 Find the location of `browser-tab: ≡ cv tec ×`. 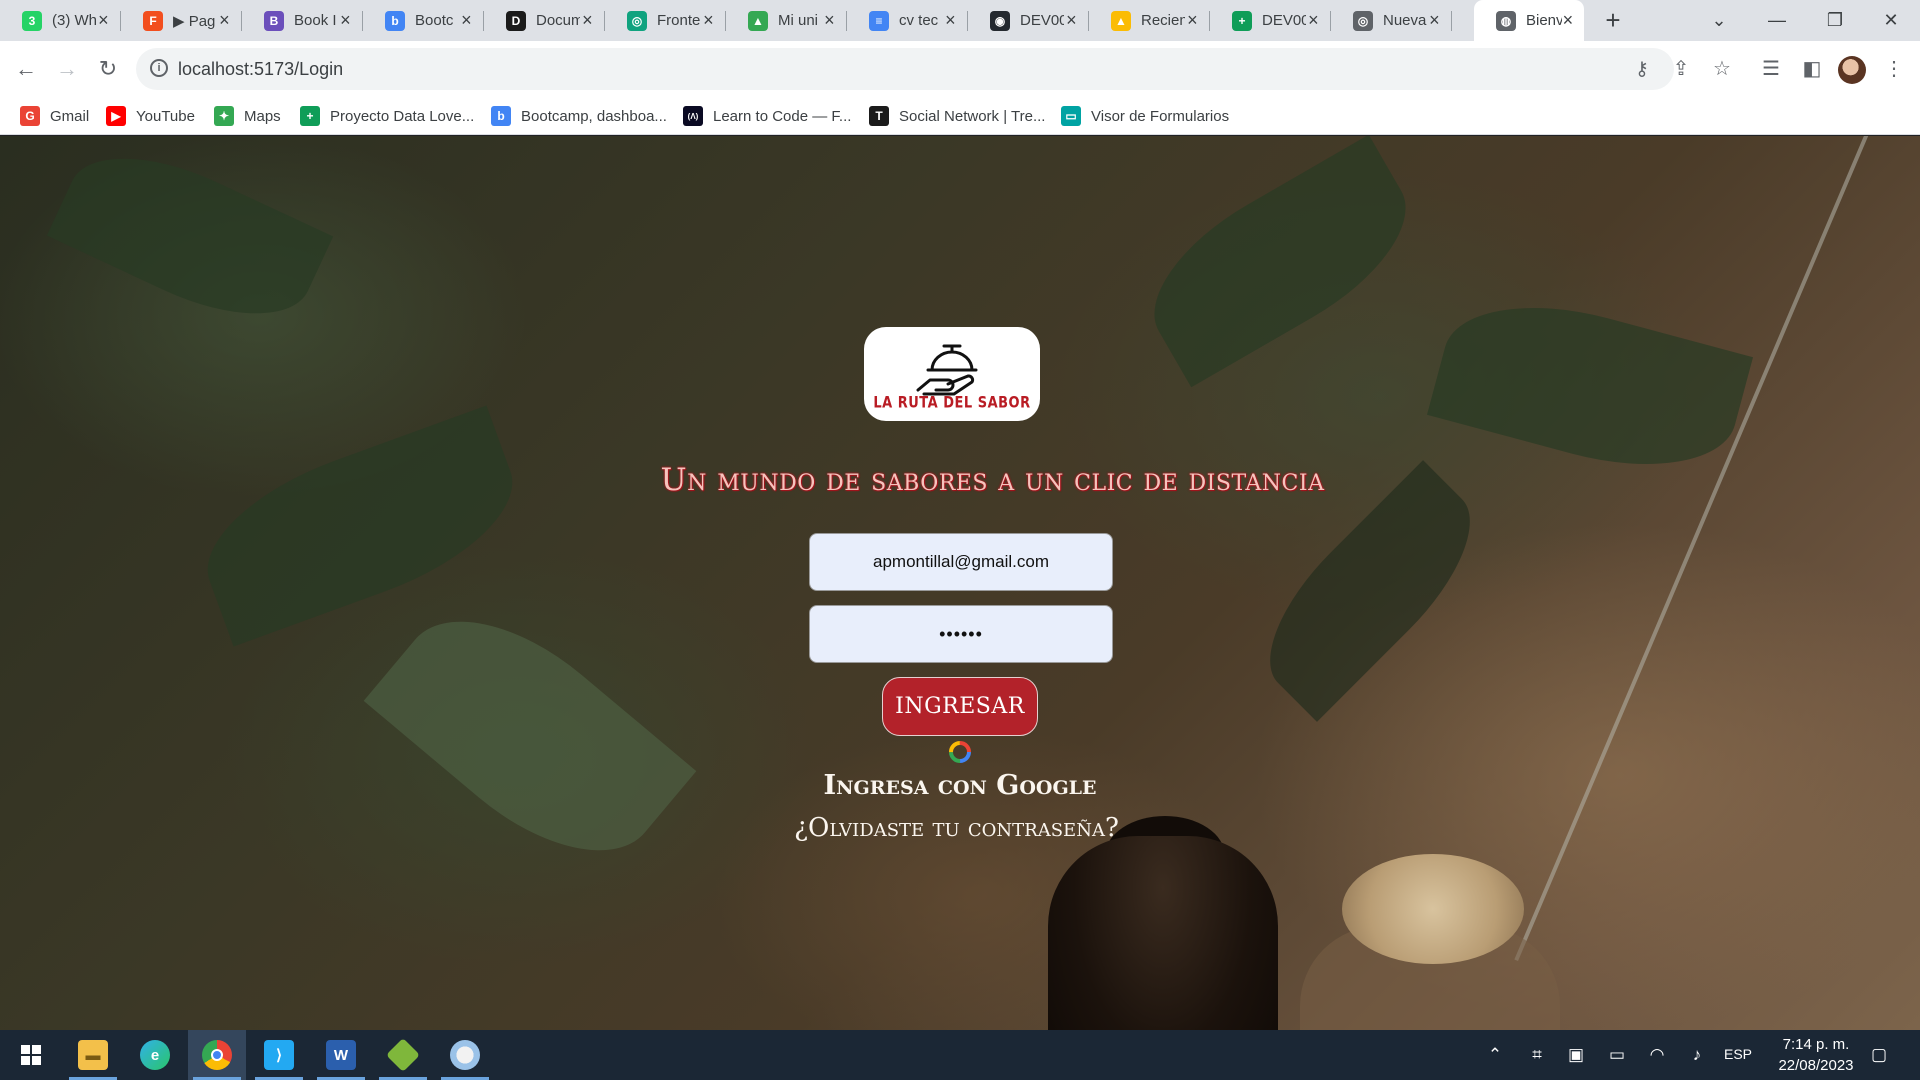

browser-tab: ≡ cv tec × is located at coordinates (907, 20).